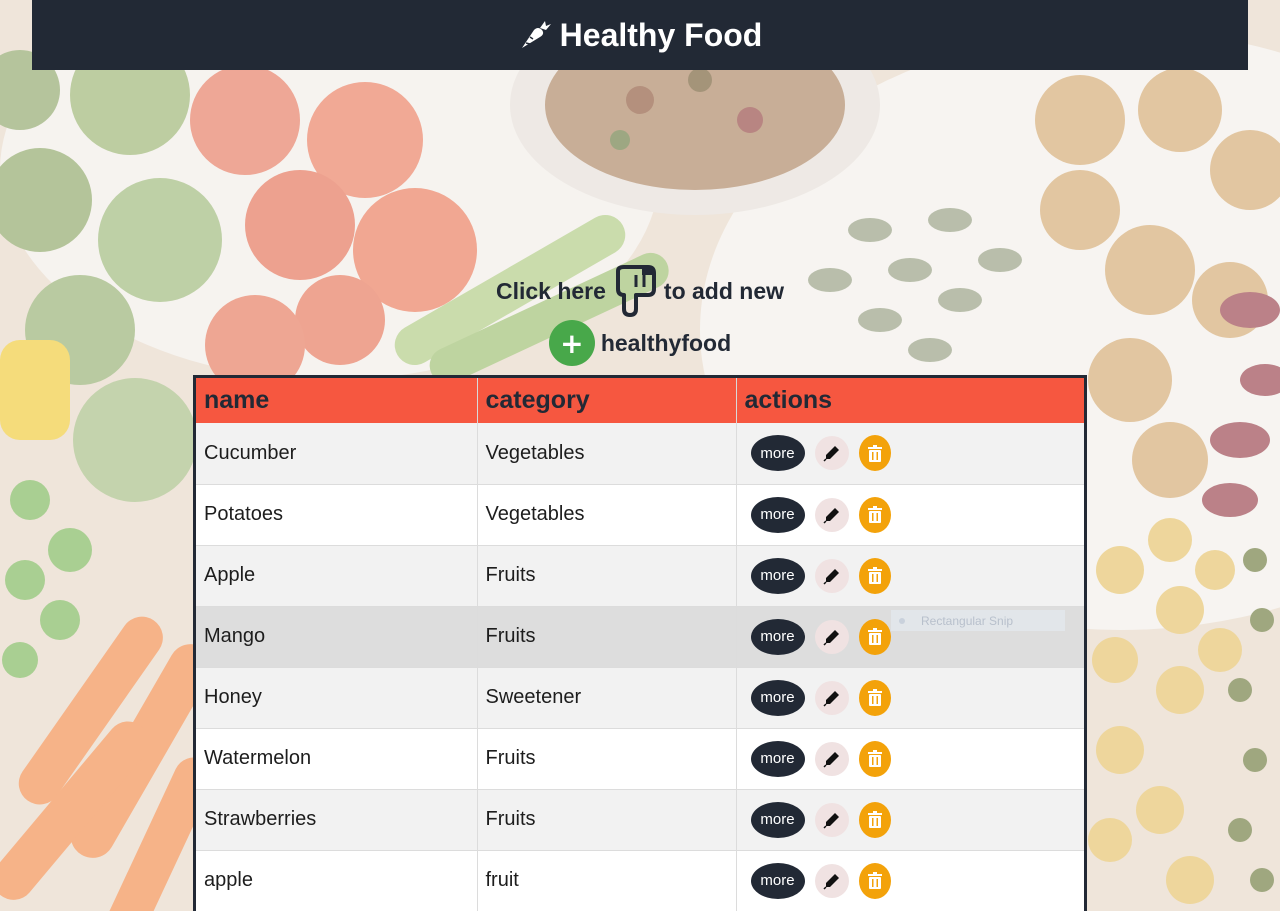  What do you see at coordinates (724, 290) in the screenshot?
I see `prompt-text-after: to add new` at bounding box center [724, 290].